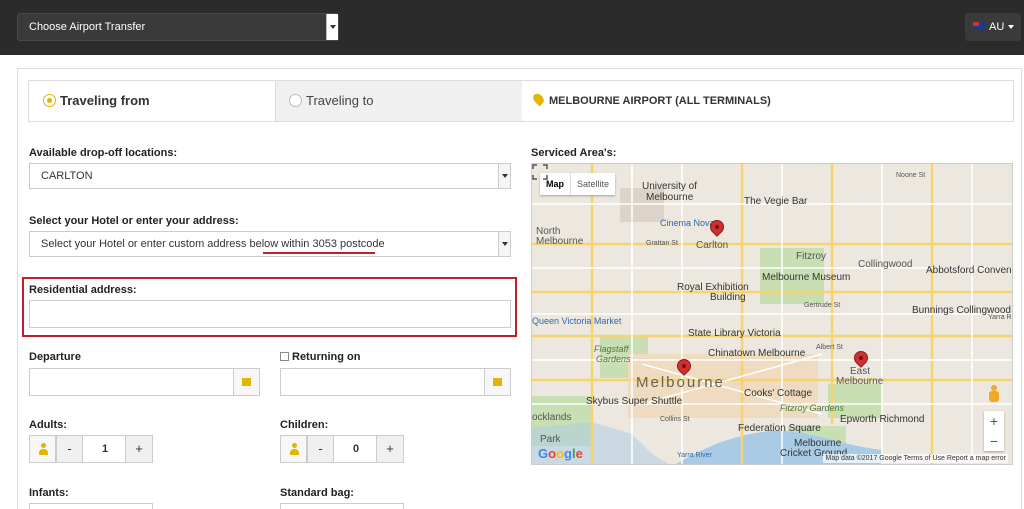  I want to click on map-label: Chinatown Melbourne, so click(757, 353).